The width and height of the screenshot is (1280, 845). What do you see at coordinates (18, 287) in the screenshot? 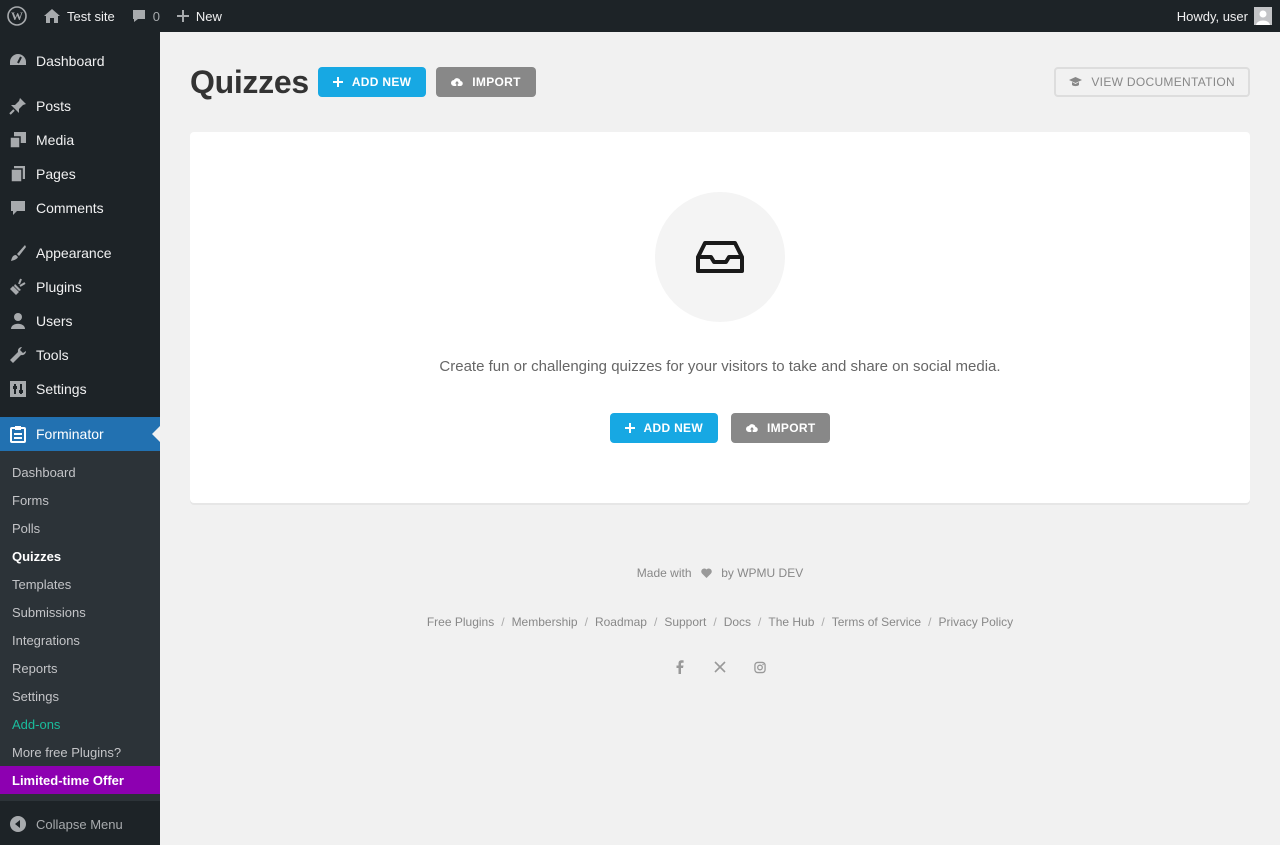
I see `plug-icon` at bounding box center [18, 287].